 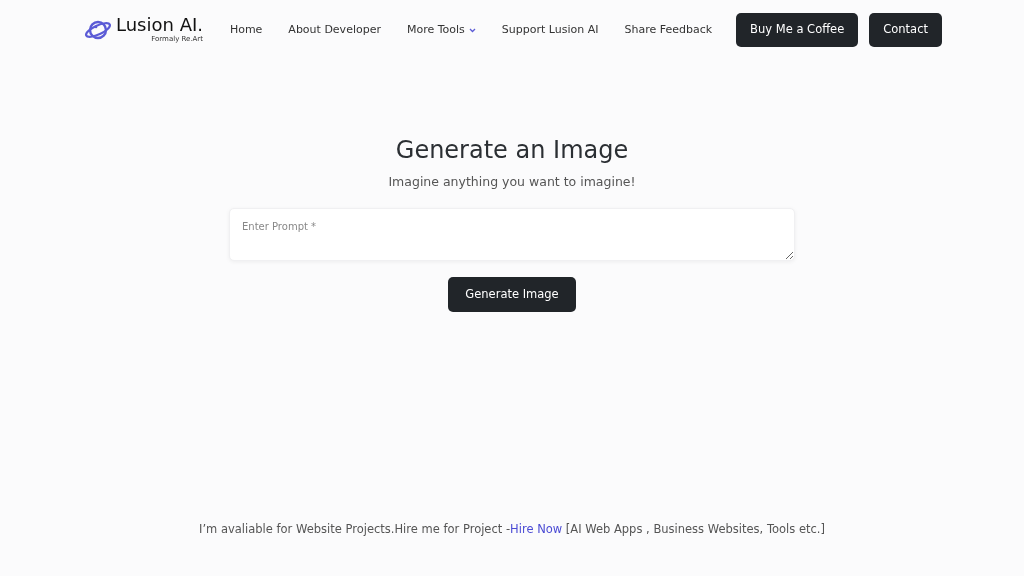 What do you see at coordinates (550, 30) in the screenshot?
I see `nav-link: Support Lusion AI` at bounding box center [550, 30].